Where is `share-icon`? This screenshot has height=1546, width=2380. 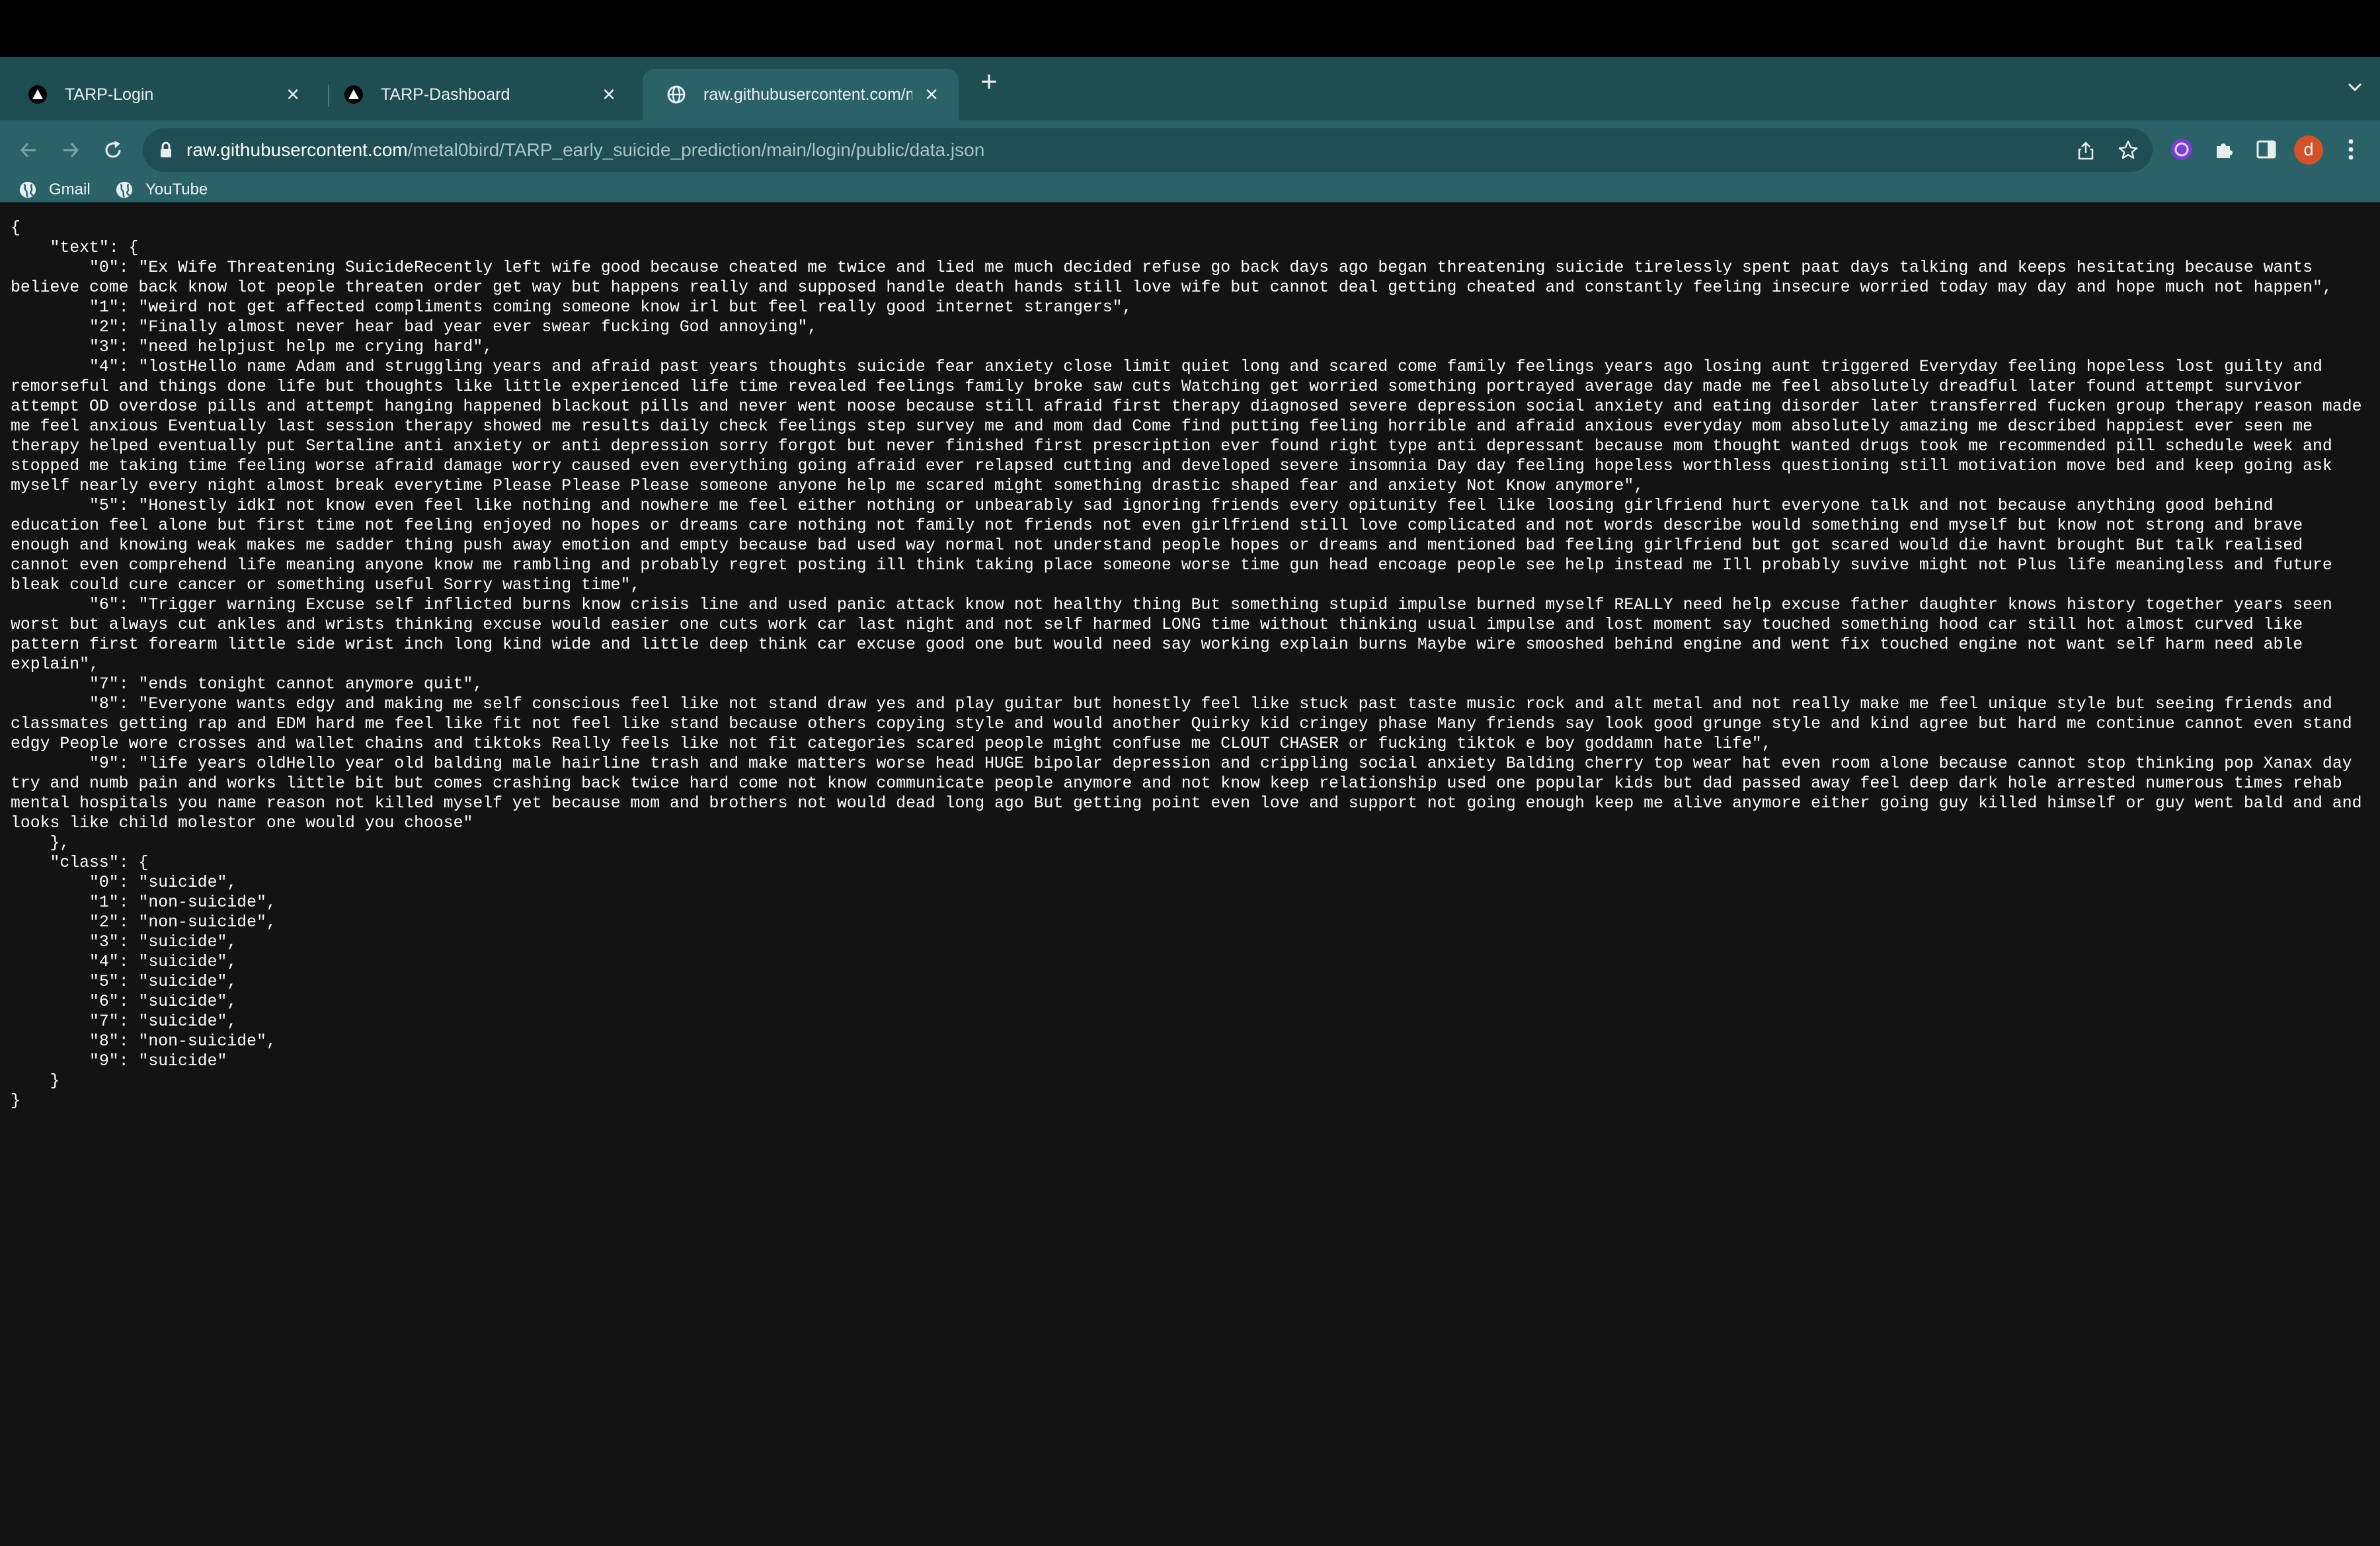
share-icon is located at coordinates (2085, 150).